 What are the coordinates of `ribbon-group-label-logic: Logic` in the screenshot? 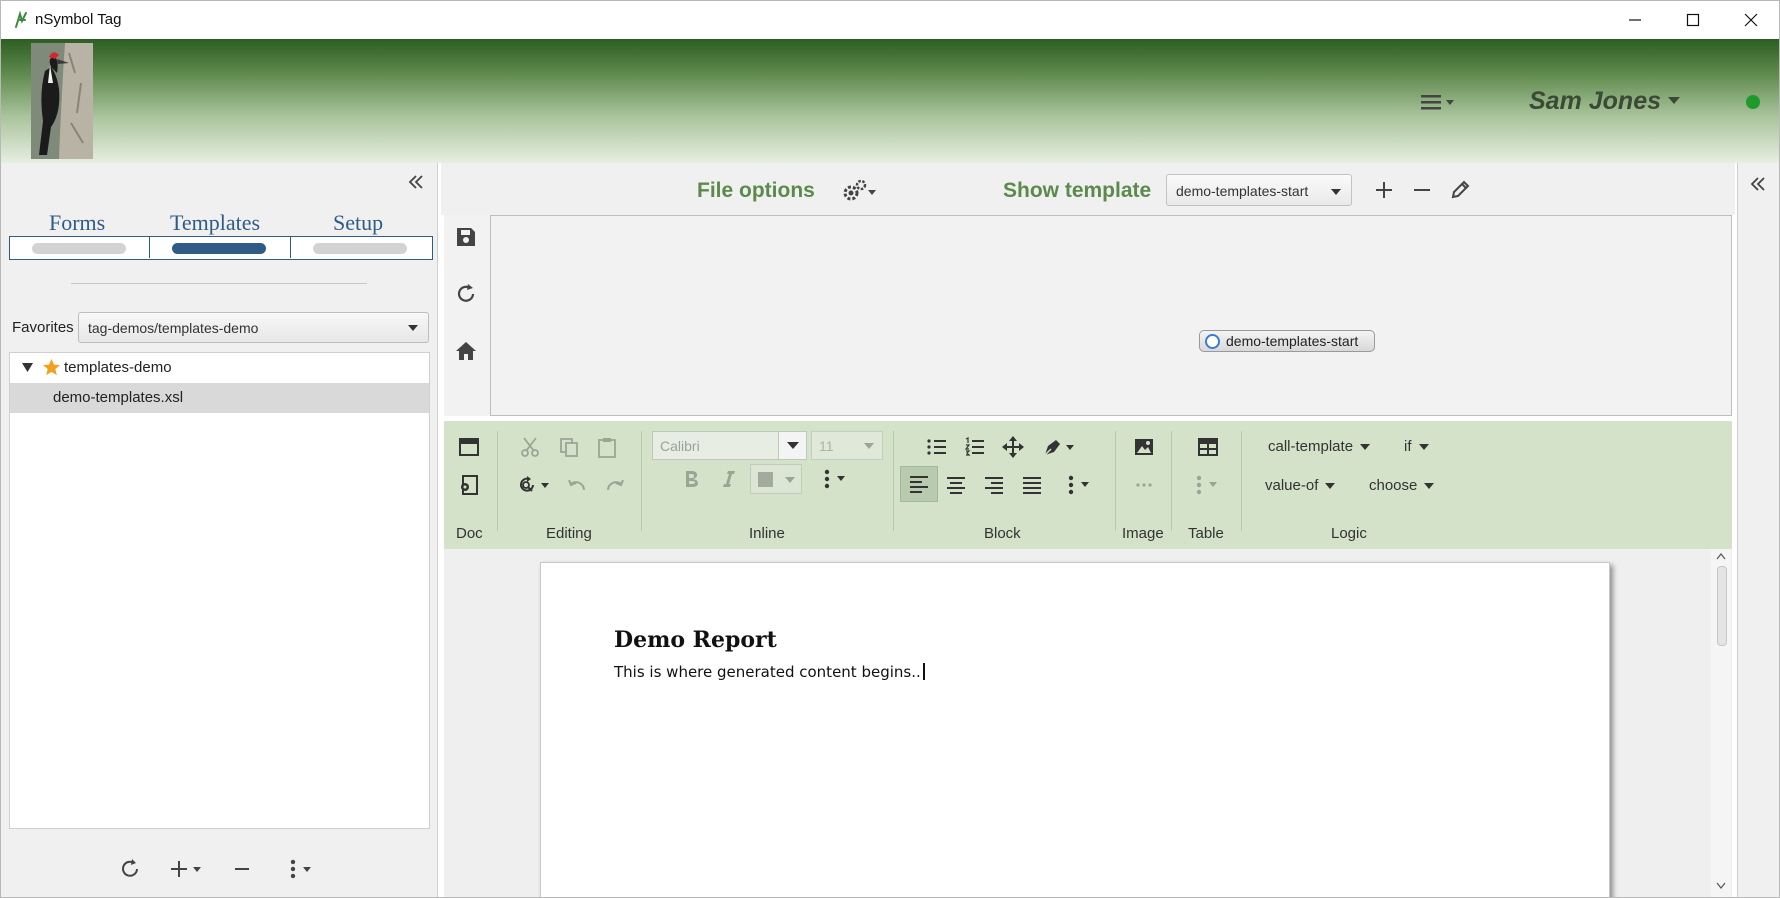 It's located at (1349, 533).